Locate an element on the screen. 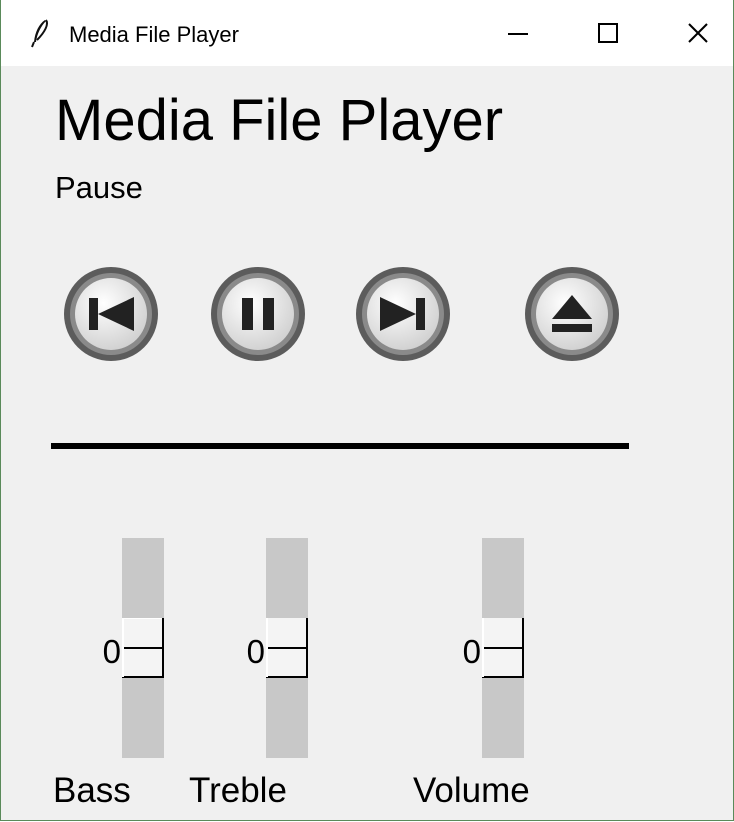  volume-slider-thumb is located at coordinates (503, 648).